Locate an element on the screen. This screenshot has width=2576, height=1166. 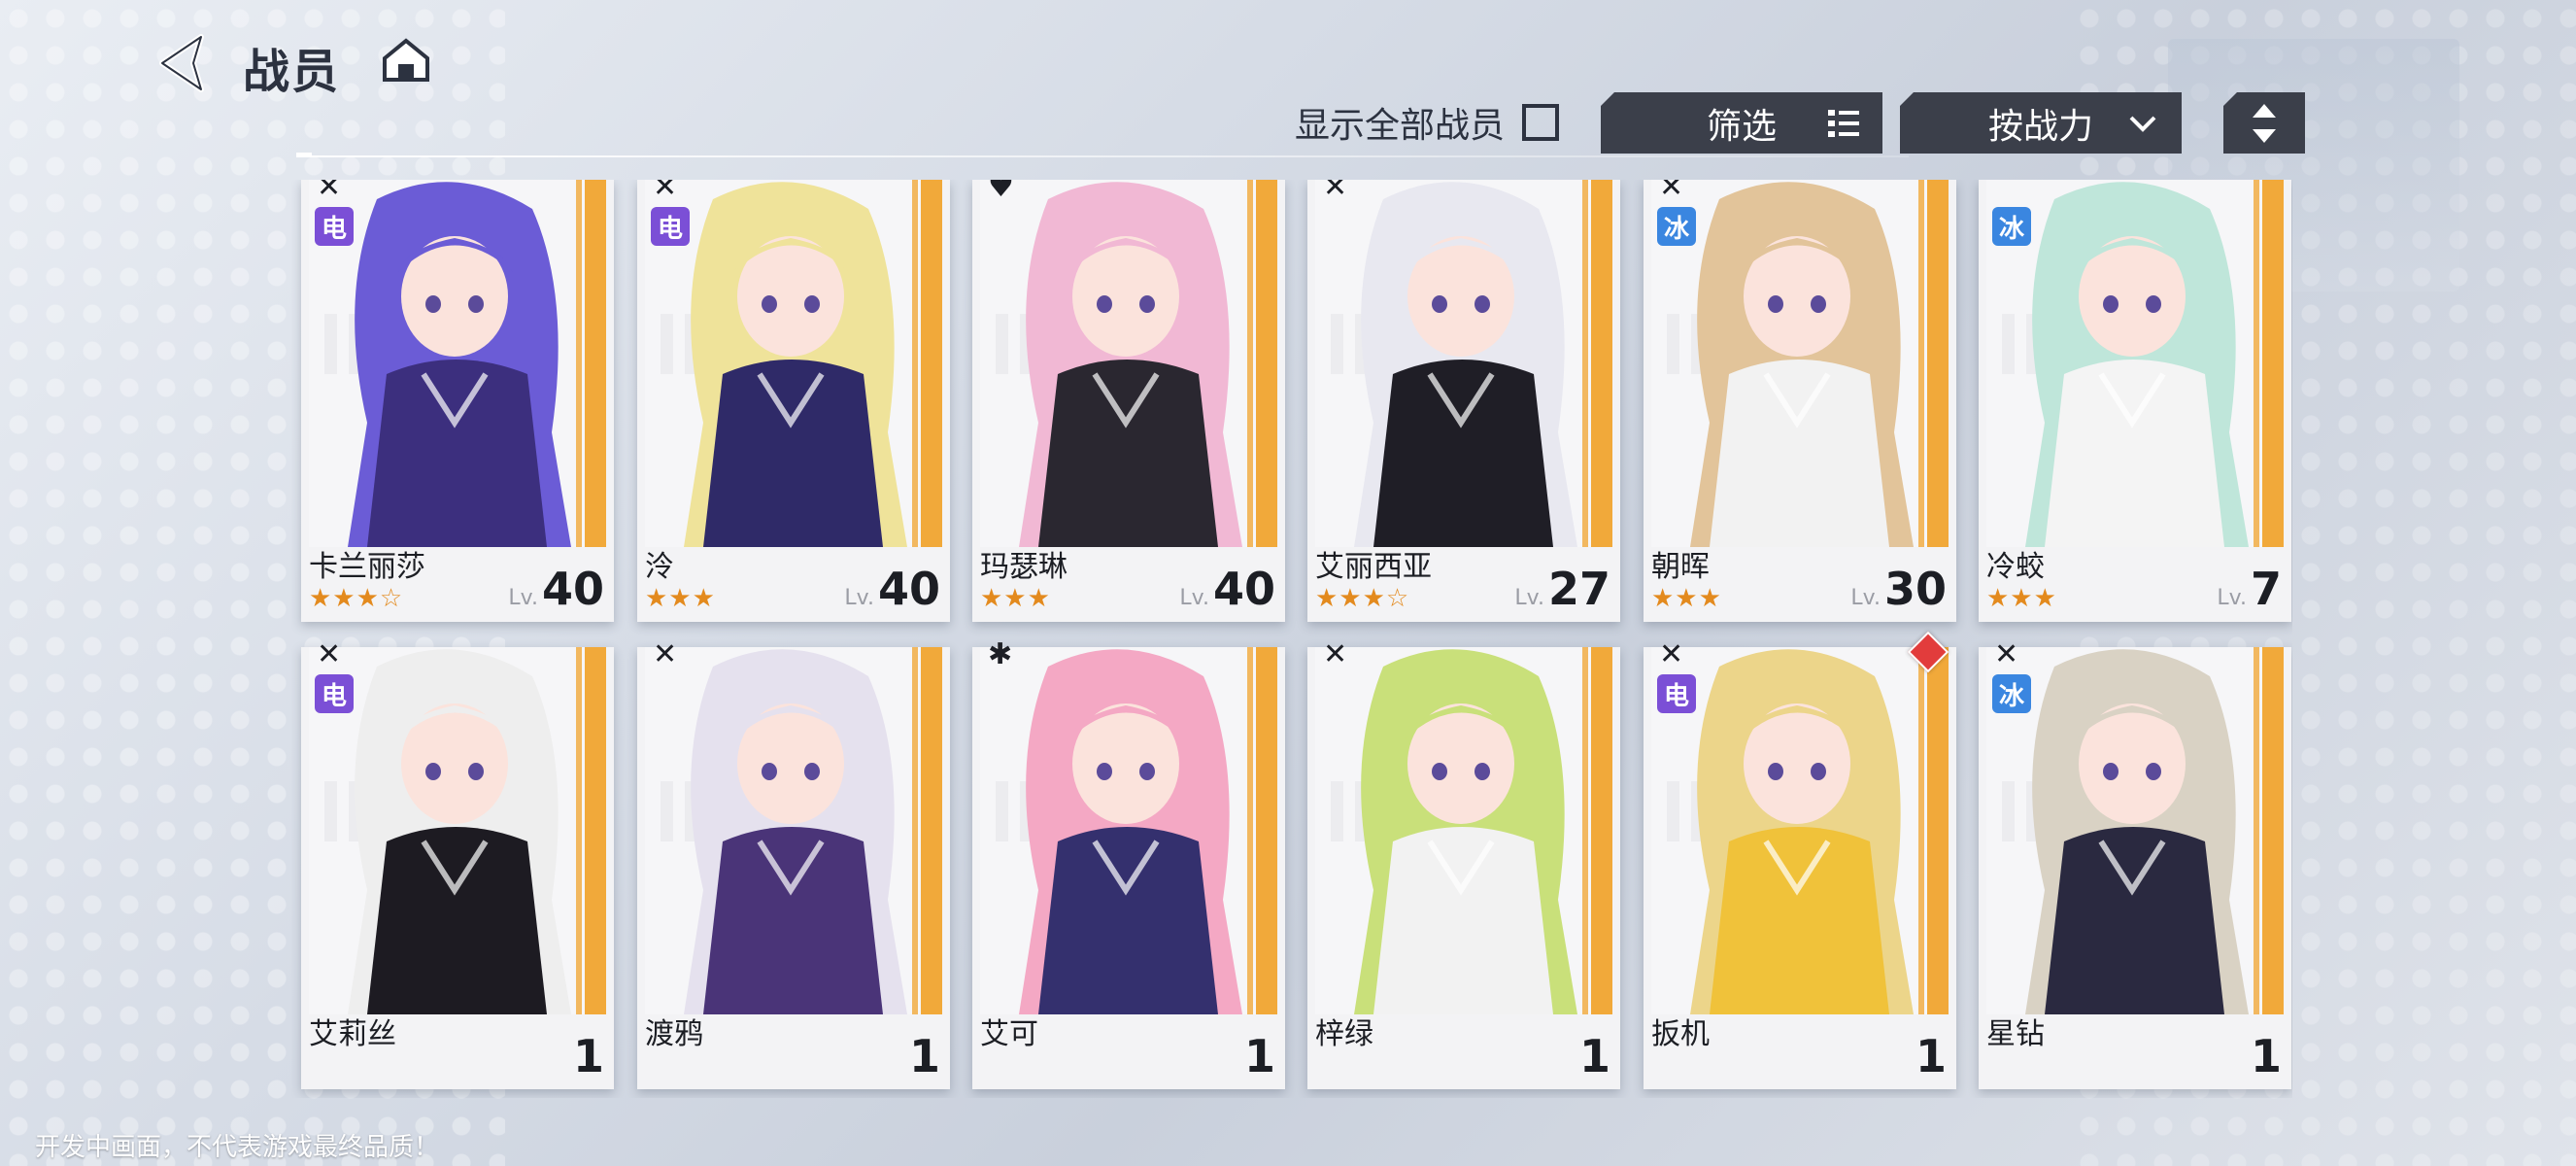
character-card: IN♥ 玛瑟琳★★★ Lv.40 is located at coordinates (1128, 401).